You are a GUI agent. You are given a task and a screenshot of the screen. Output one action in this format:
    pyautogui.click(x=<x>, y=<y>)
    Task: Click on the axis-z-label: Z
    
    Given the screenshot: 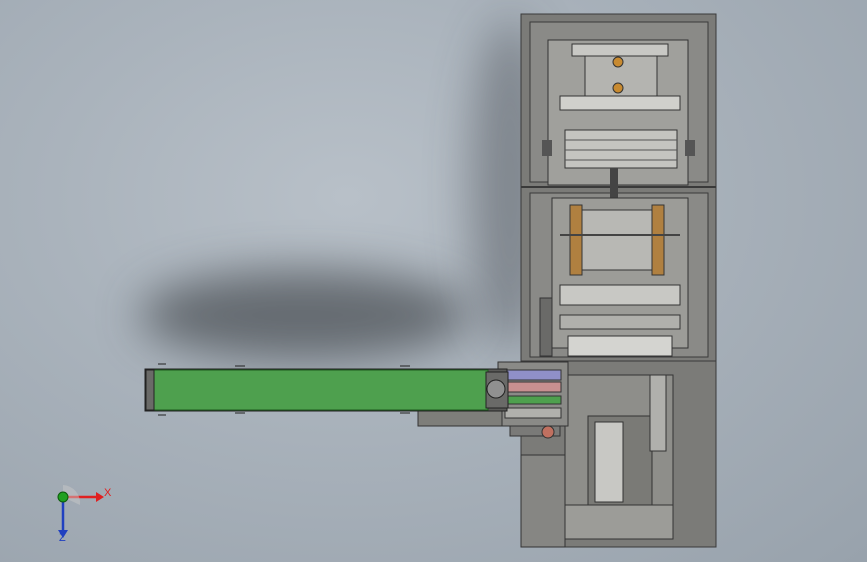 What is the action you would take?
    pyautogui.click(x=62, y=538)
    